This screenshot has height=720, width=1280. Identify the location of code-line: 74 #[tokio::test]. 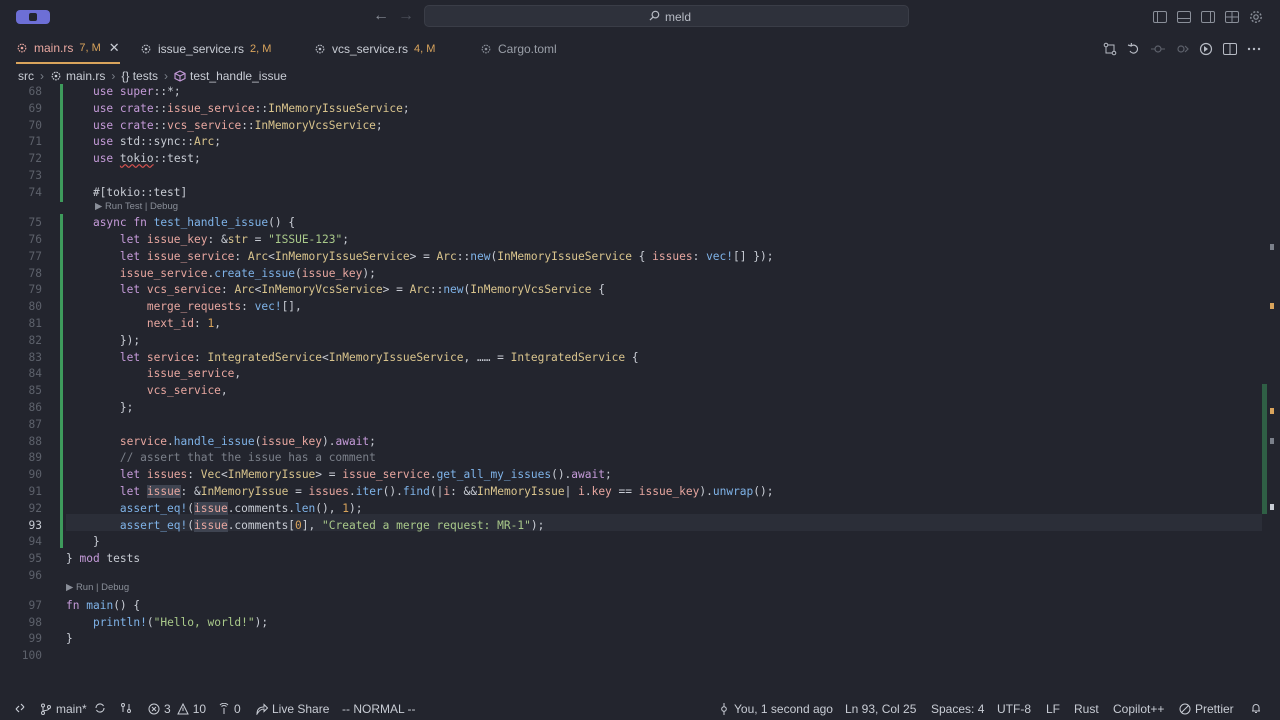
(631, 193).